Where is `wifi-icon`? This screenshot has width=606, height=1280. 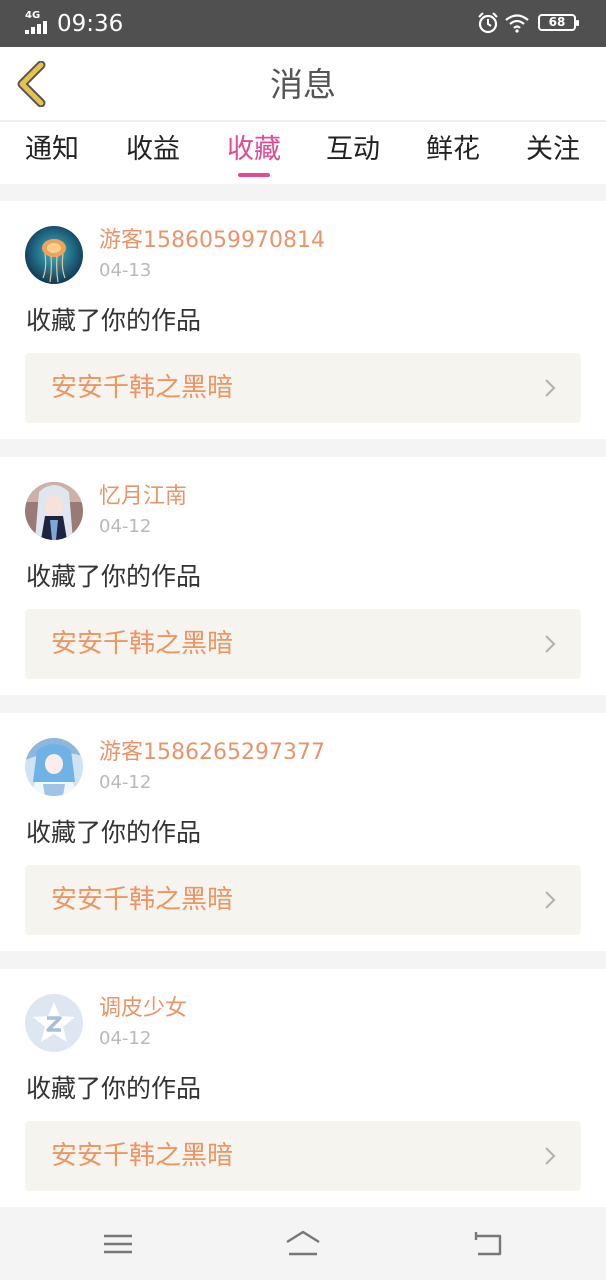 wifi-icon is located at coordinates (517, 23).